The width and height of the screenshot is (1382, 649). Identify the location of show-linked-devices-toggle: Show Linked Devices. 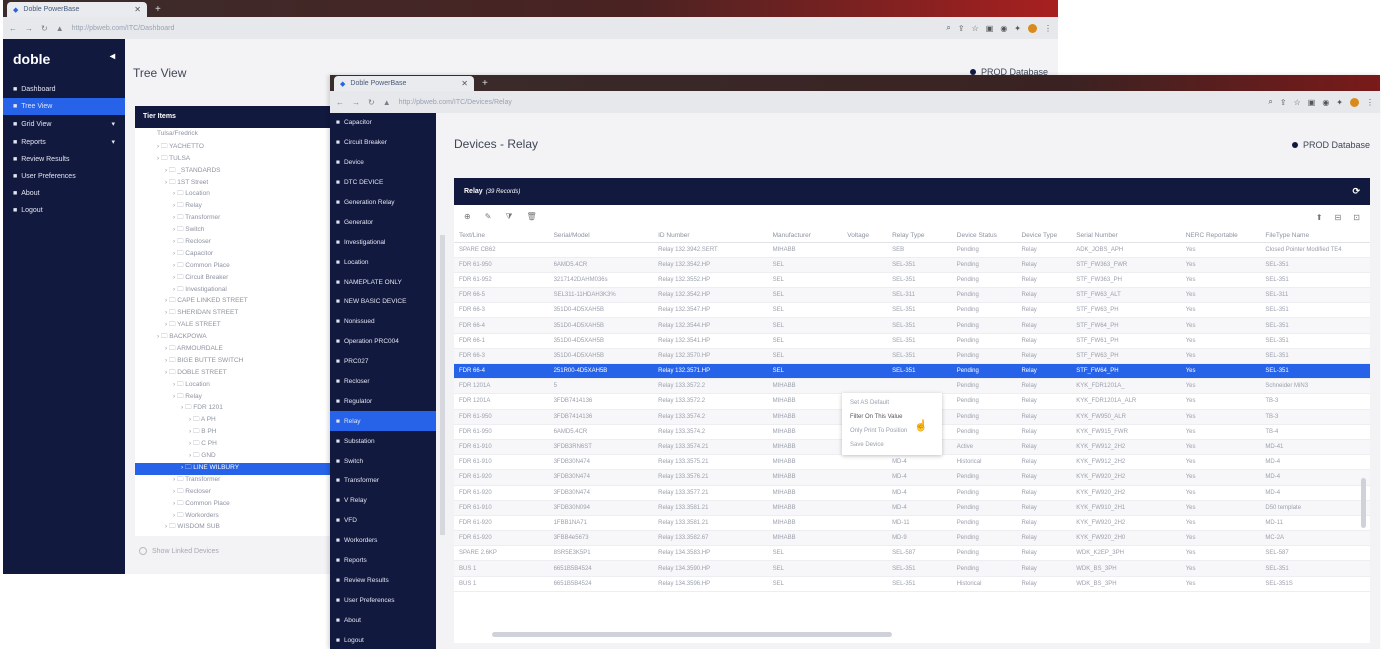
(179, 551).